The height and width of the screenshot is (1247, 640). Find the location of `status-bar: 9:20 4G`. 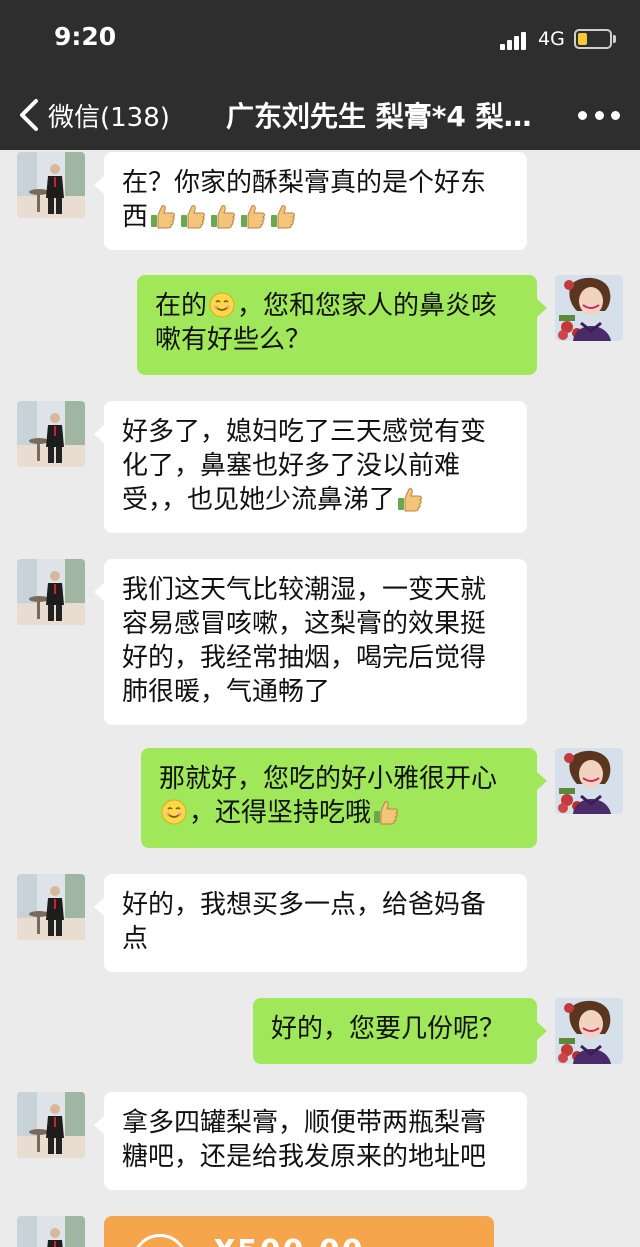

status-bar: 9:20 4G is located at coordinates (320, 40).